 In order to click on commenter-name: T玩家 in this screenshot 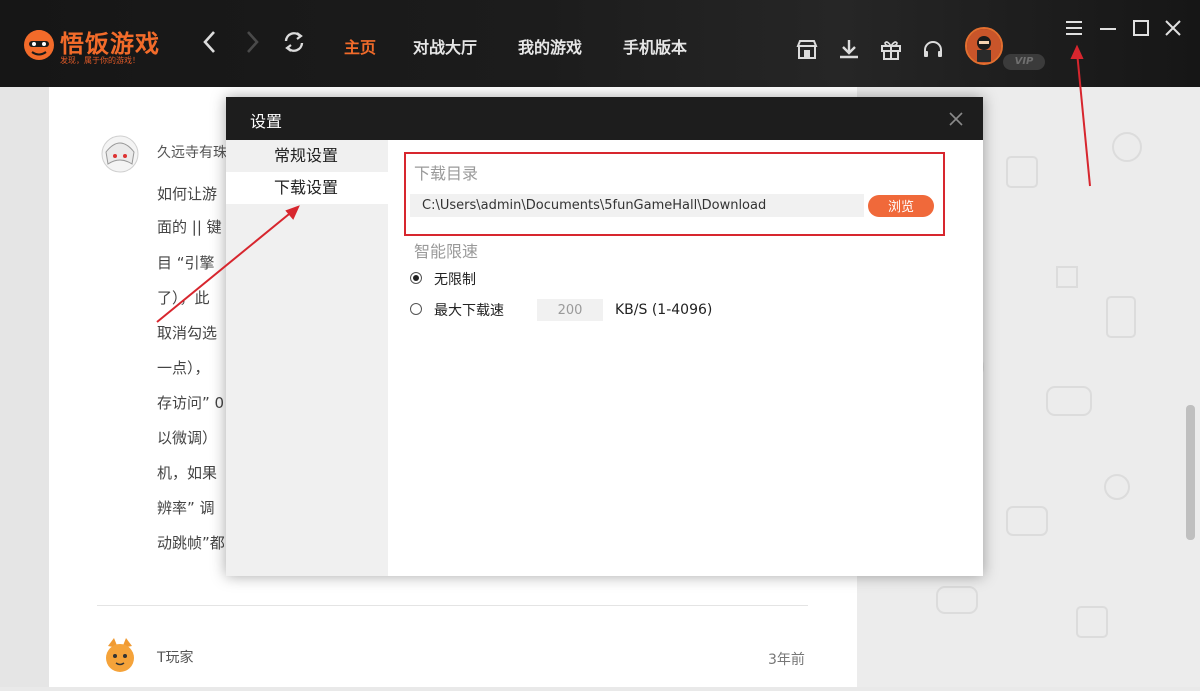, I will do `click(175, 657)`.